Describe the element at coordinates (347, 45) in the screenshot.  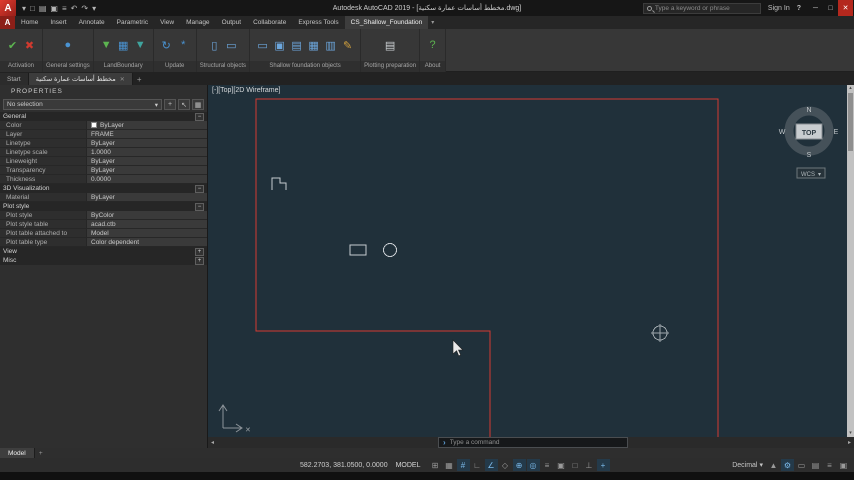
I see `draw-annotation-button: ✎` at that location.